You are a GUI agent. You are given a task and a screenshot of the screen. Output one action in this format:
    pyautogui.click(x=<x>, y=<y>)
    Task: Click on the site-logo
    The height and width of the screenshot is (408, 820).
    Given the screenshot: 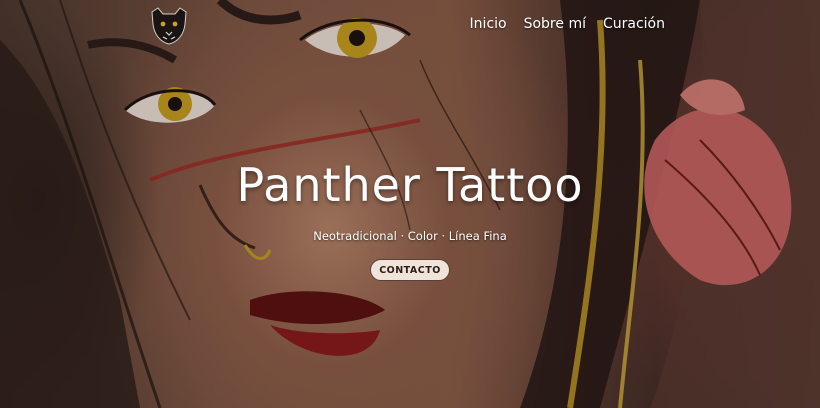 What is the action you would take?
    pyautogui.click(x=169, y=26)
    